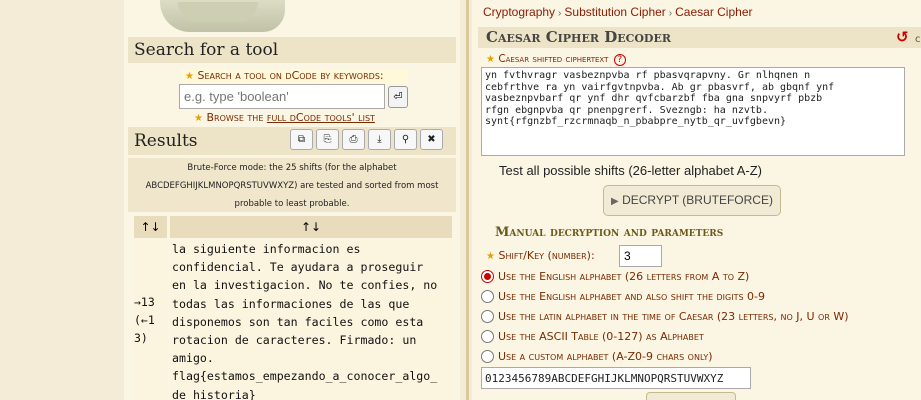 The height and width of the screenshot is (400, 921). Describe the element at coordinates (292, 50) in the screenshot. I see `search-heading: Search for a tool` at that location.